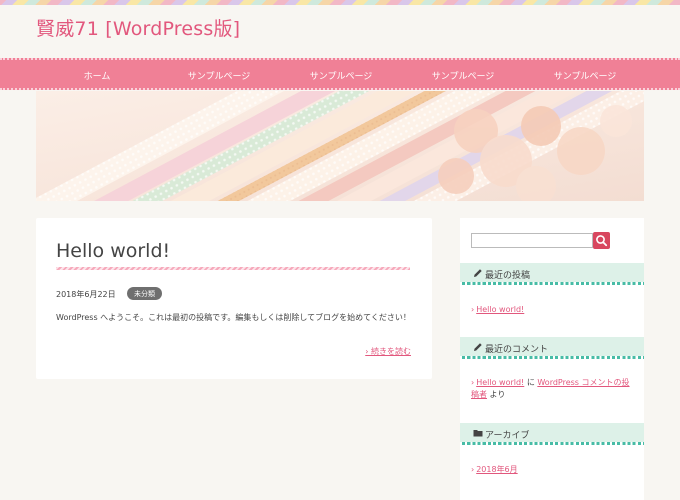 The height and width of the screenshot is (500, 680). Describe the element at coordinates (530, 382) in the screenshot. I see `comment-connector: に` at that location.